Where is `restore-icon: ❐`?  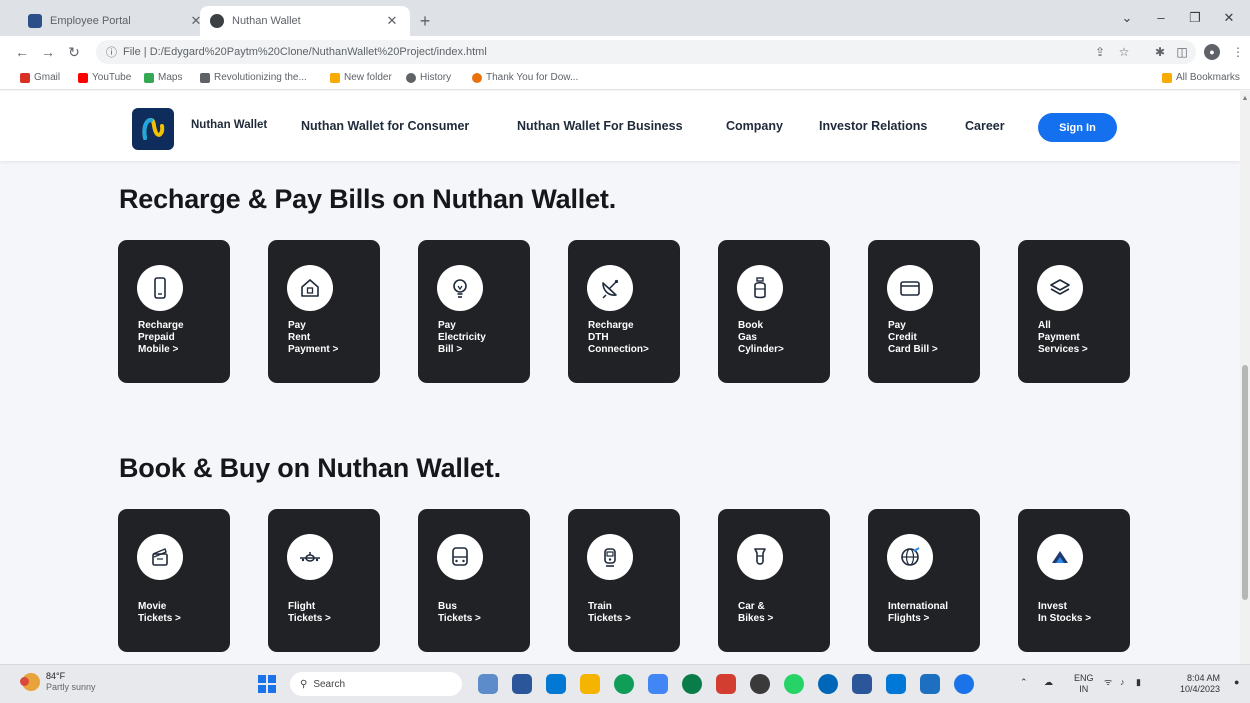 restore-icon: ❐ is located at coordinates (1195, 18).